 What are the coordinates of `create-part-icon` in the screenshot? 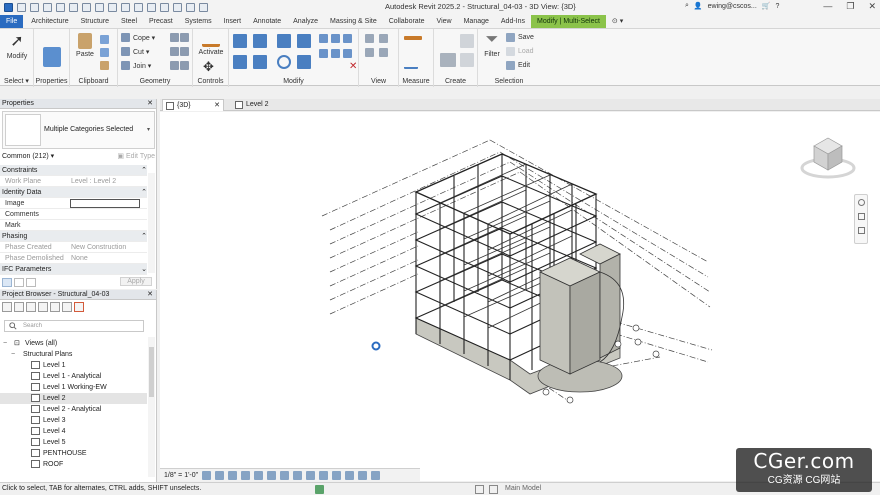 It's located at (448, 60).